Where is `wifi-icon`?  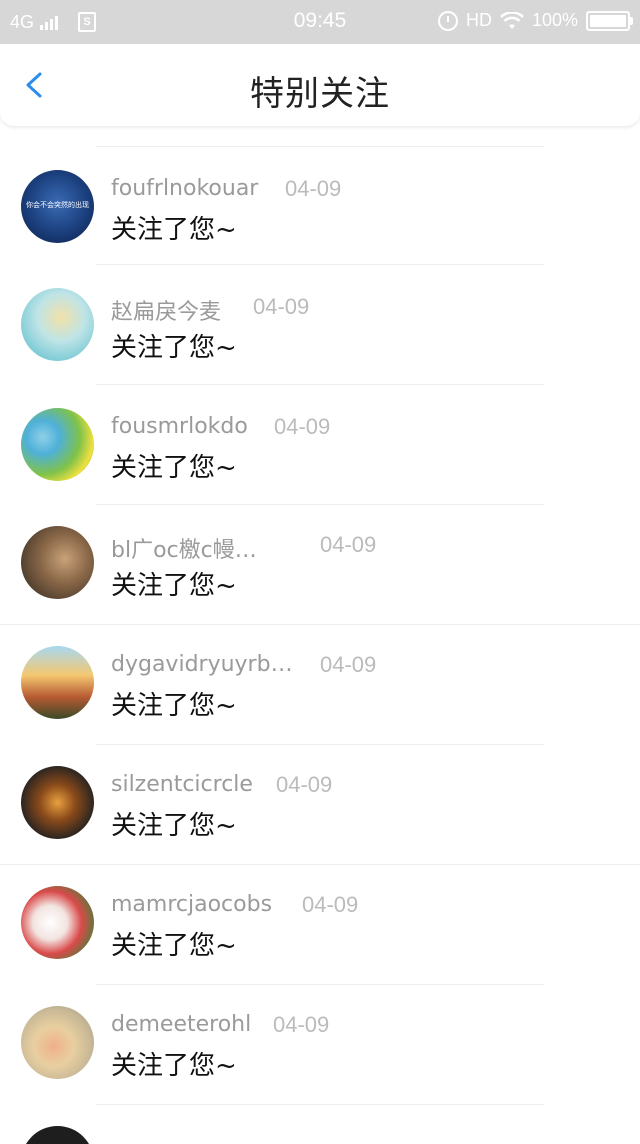
wifi-icon is located at coordinates (512, 20).